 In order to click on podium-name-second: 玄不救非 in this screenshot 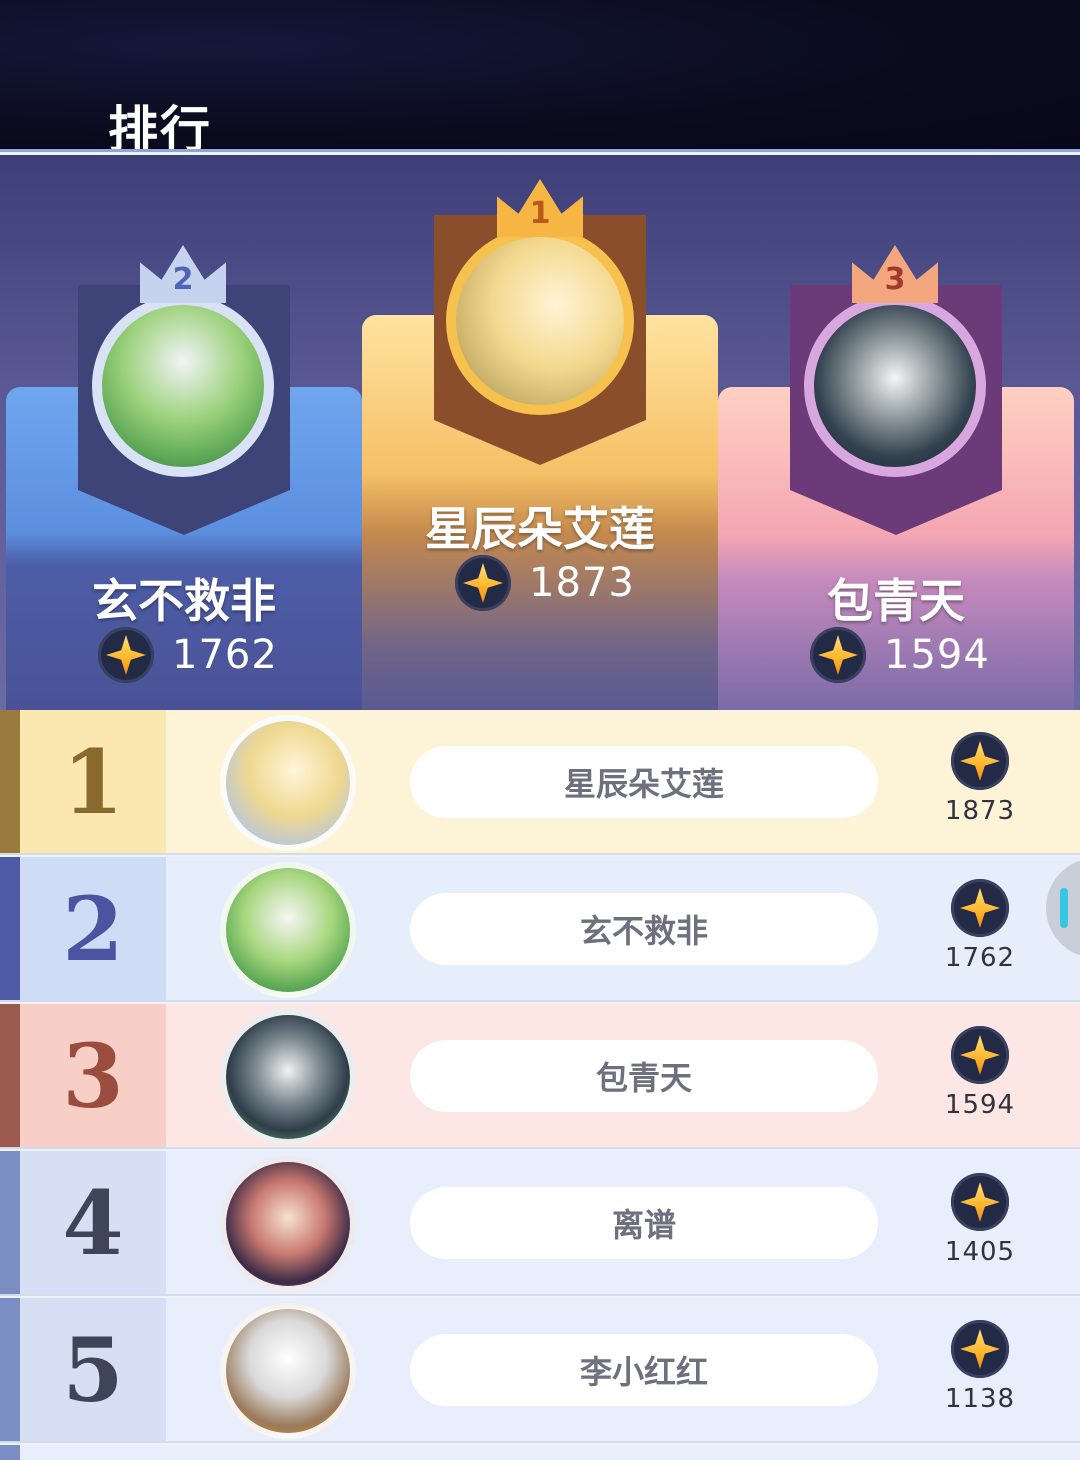, I will do `click(184, 601)`.